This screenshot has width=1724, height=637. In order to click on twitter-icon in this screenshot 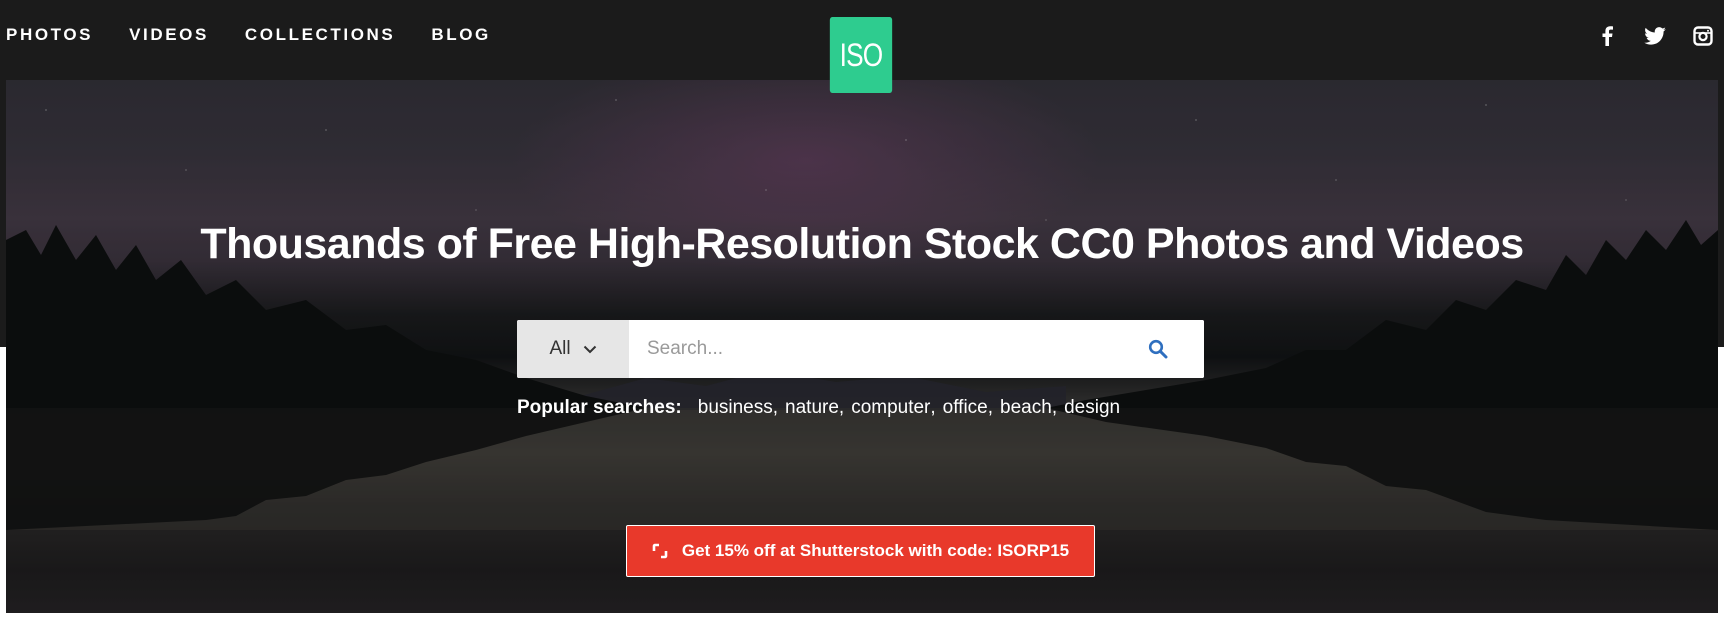, I will do `click(1655, 36)`.